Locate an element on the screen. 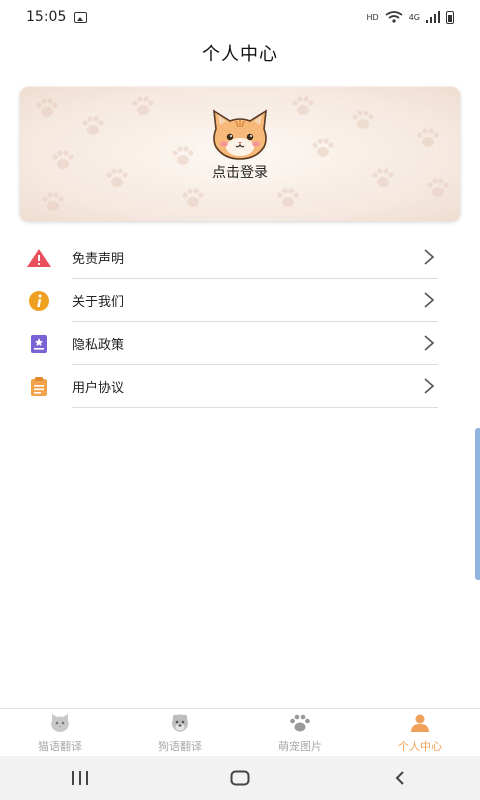  home-icon is located at coordinates (240, 778).